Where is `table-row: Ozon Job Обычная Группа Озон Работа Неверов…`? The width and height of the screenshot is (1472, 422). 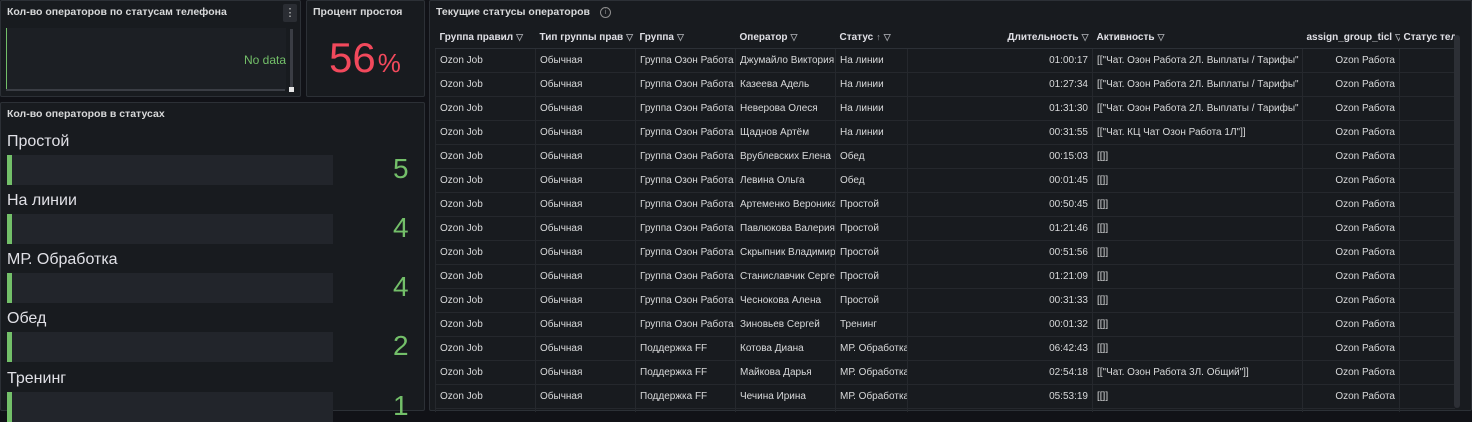 table-row: Ozon Job Обычная Группа Озон Работа Неверов… is located at coordinates (945, 108).